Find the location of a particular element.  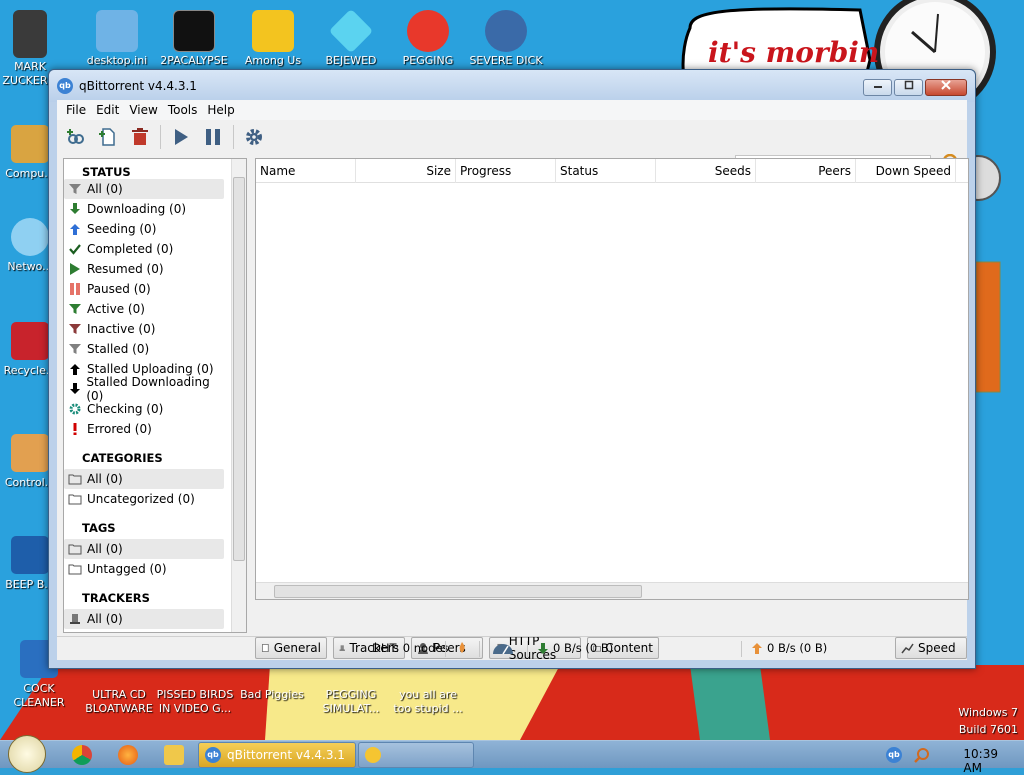

tray-search-icon is located at coordinates (922, 755).